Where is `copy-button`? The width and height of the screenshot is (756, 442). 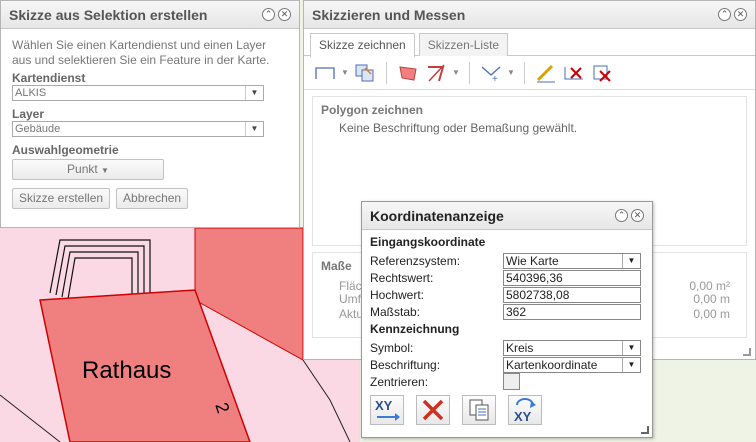 copy-button is located at coordinates (479, 410).